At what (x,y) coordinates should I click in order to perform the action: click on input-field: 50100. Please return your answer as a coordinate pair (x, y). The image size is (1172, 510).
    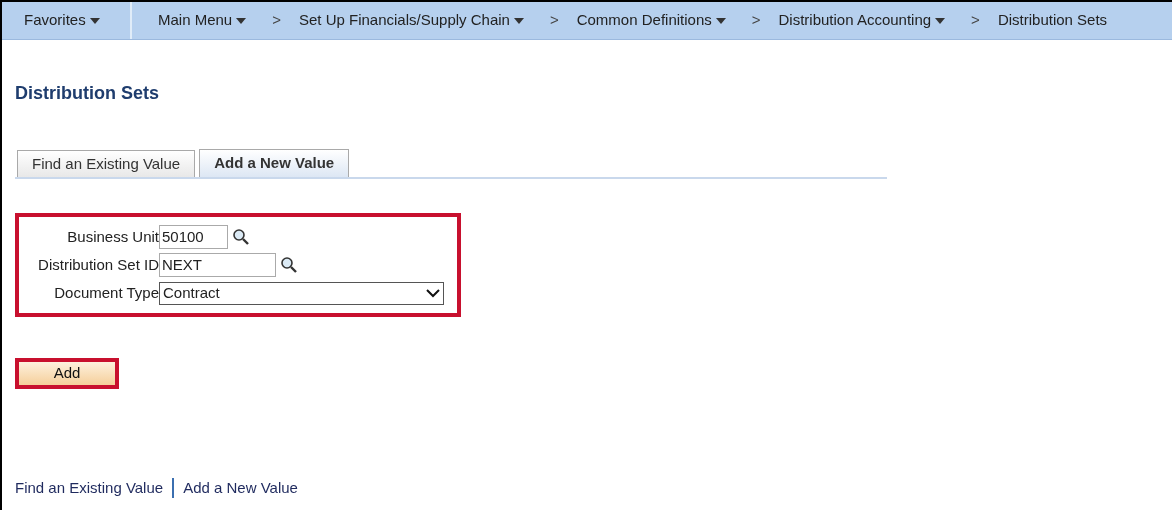
    Looking at the image, I should click on (193, 237).